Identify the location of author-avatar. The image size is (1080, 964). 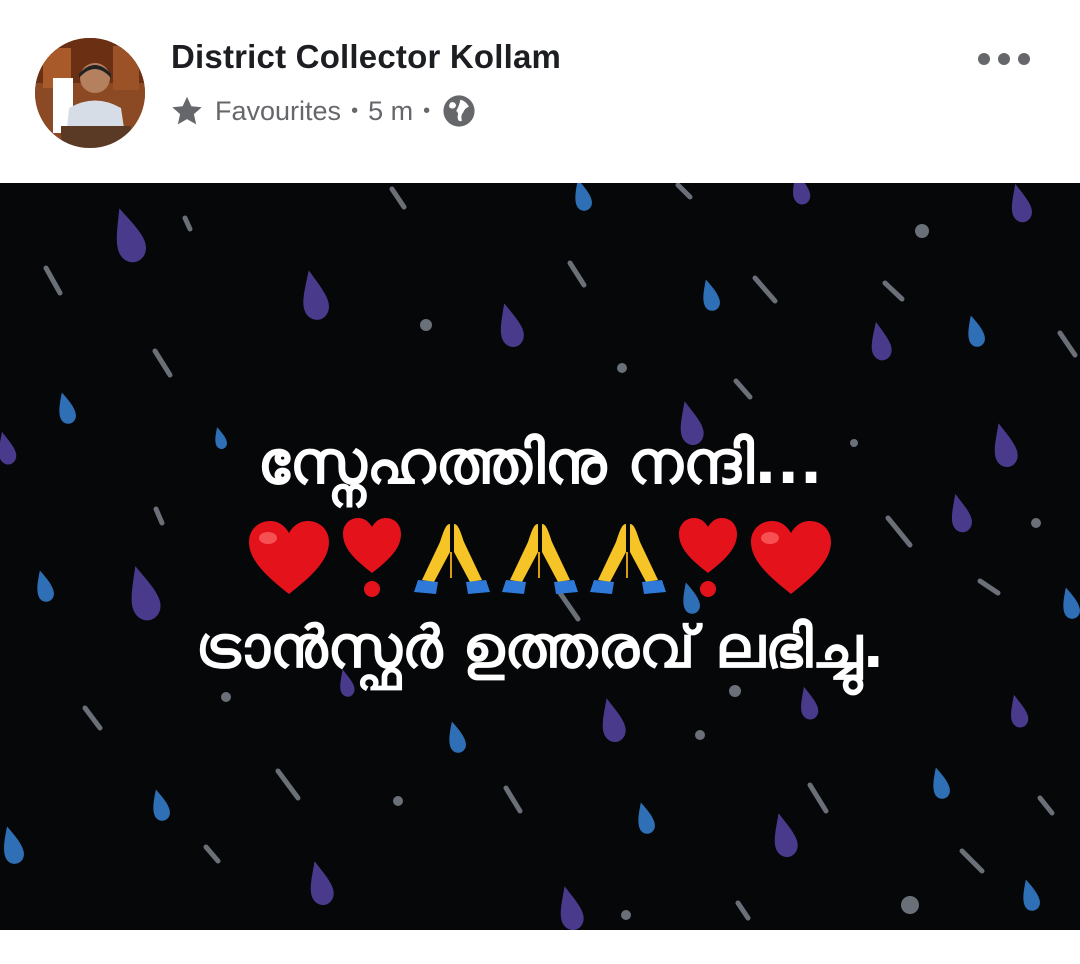
(90, 93).